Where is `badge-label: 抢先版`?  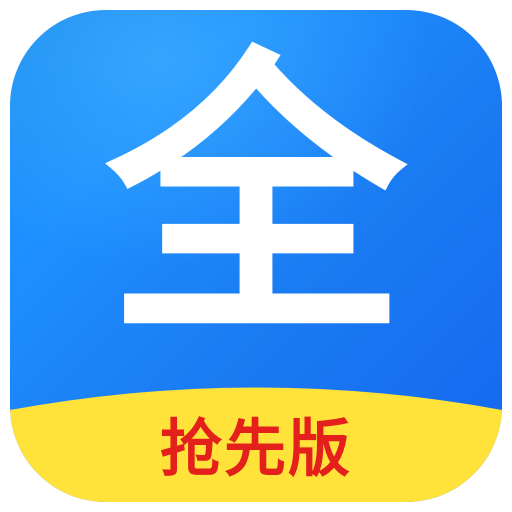 badge-label: 抢先版 is located at coordinates (255, 448).